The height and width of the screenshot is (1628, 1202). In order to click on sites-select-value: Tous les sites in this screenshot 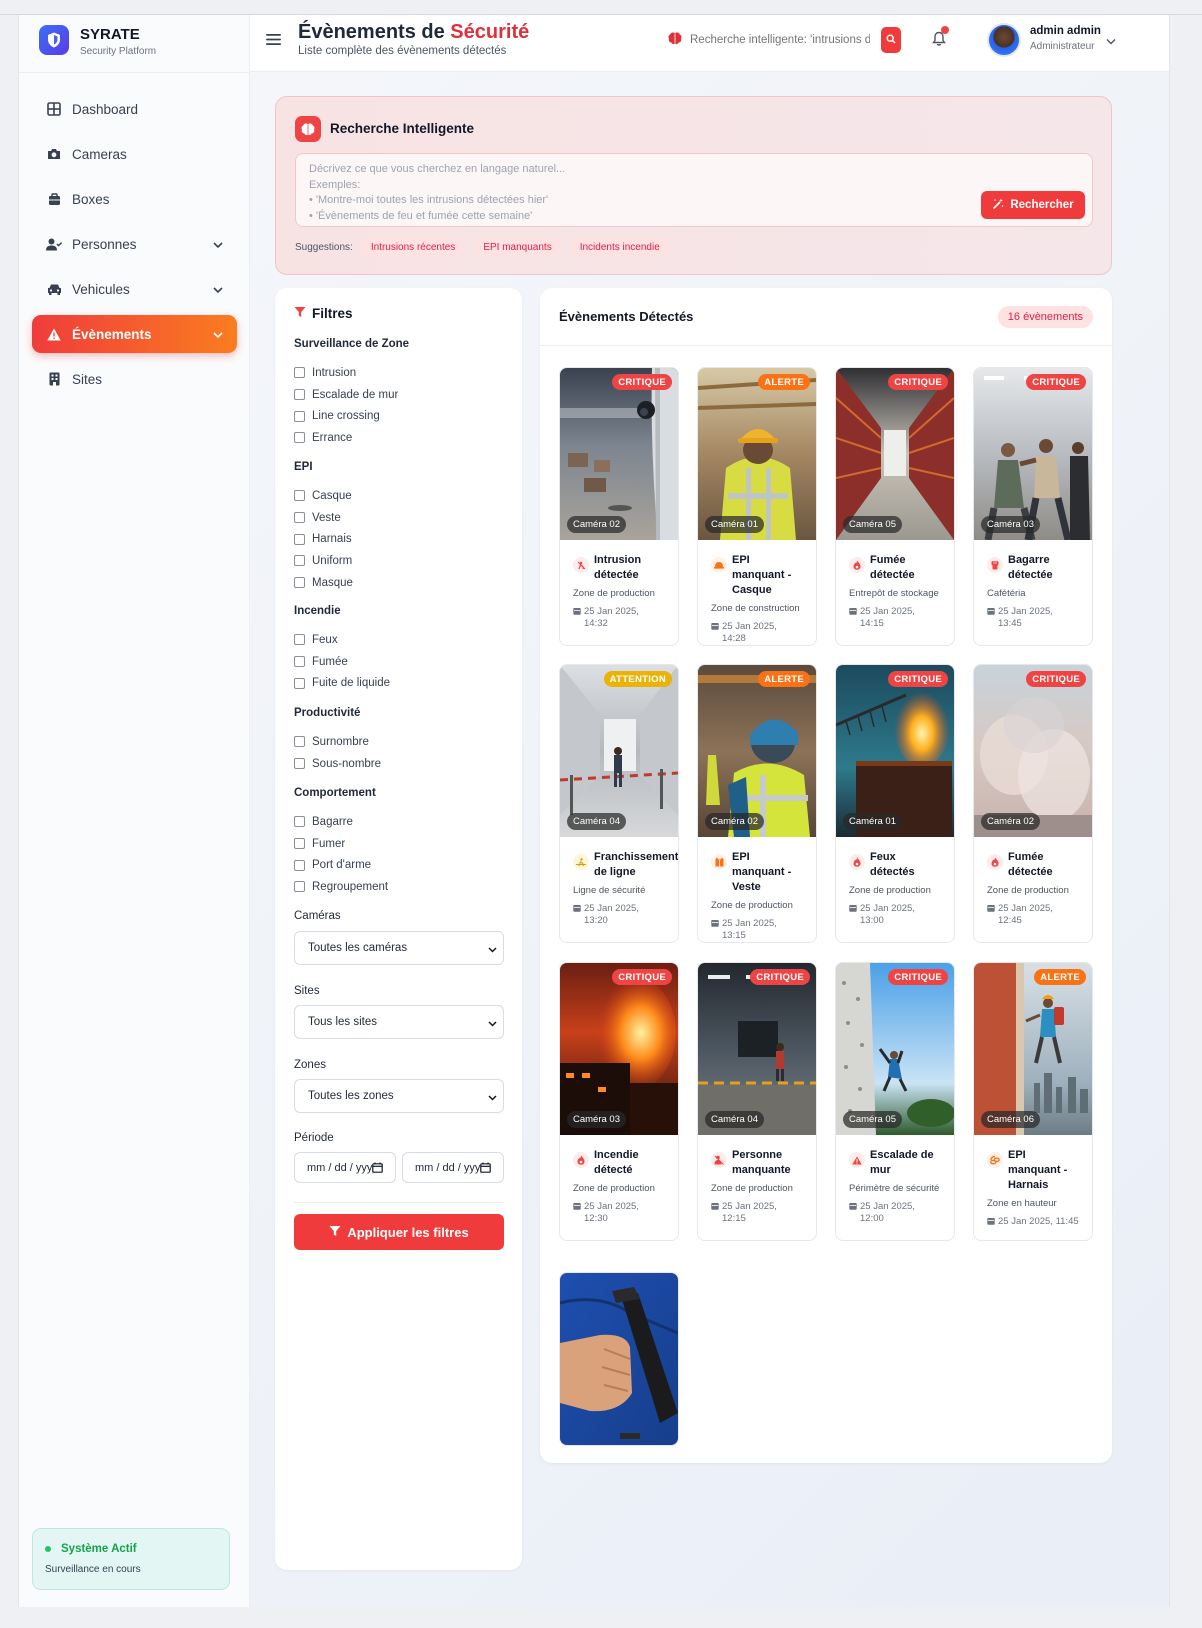, I will do `click(343, 1022)`.